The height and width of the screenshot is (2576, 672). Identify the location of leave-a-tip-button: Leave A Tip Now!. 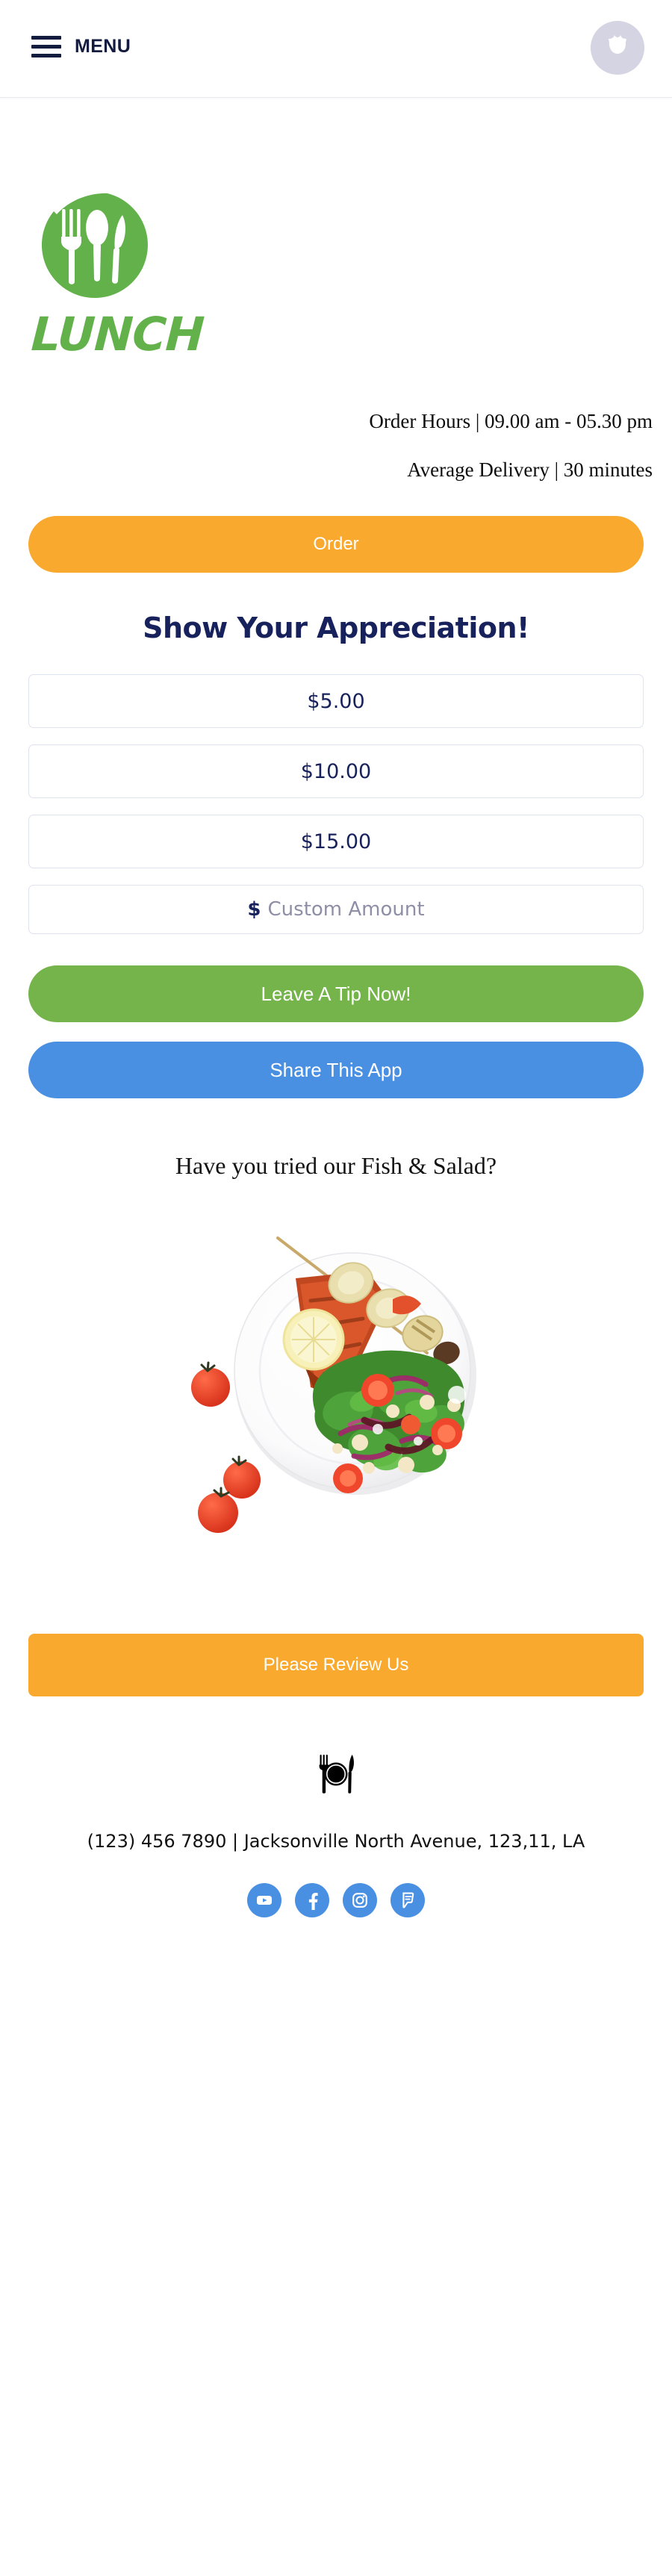
(336, 993).